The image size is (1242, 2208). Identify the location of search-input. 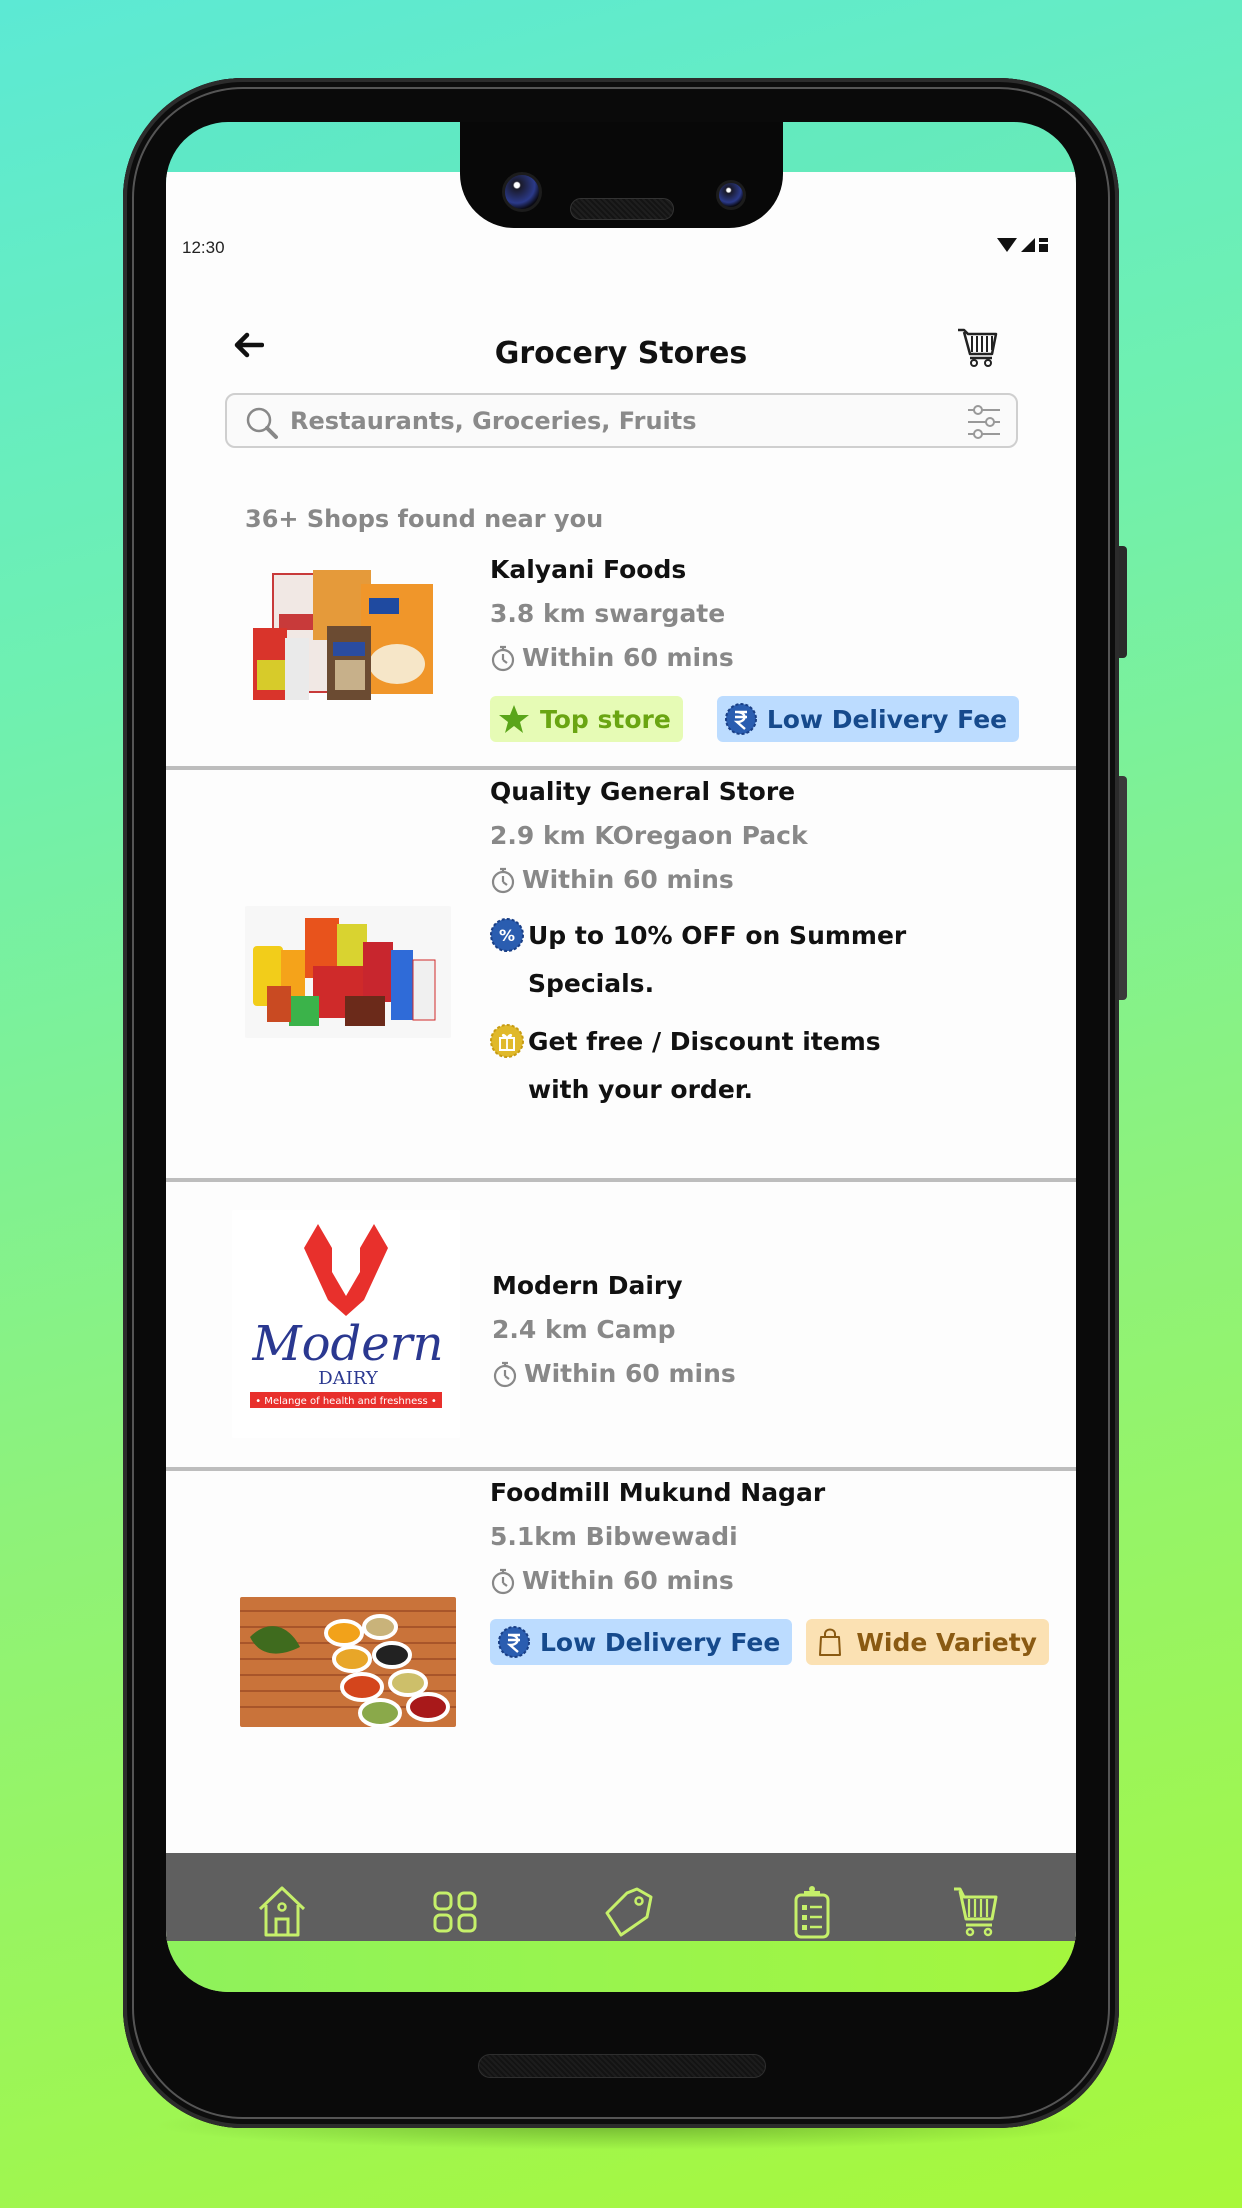
(610, 420).